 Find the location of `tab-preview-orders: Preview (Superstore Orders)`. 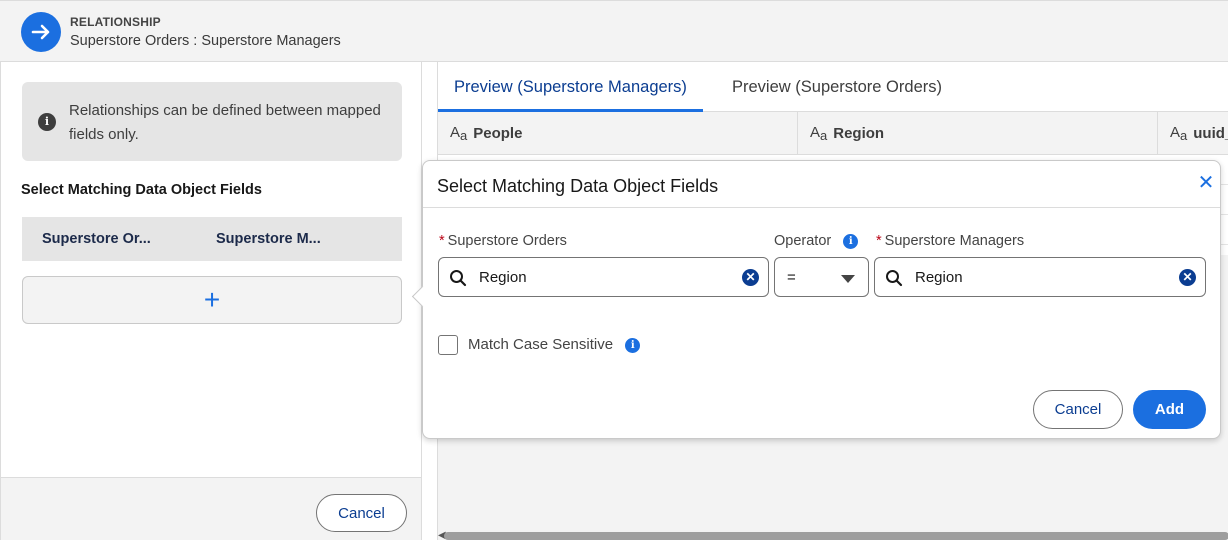

tab-preview-orders: Preview (Superstore Orders) is located at coordinates (837, 95).